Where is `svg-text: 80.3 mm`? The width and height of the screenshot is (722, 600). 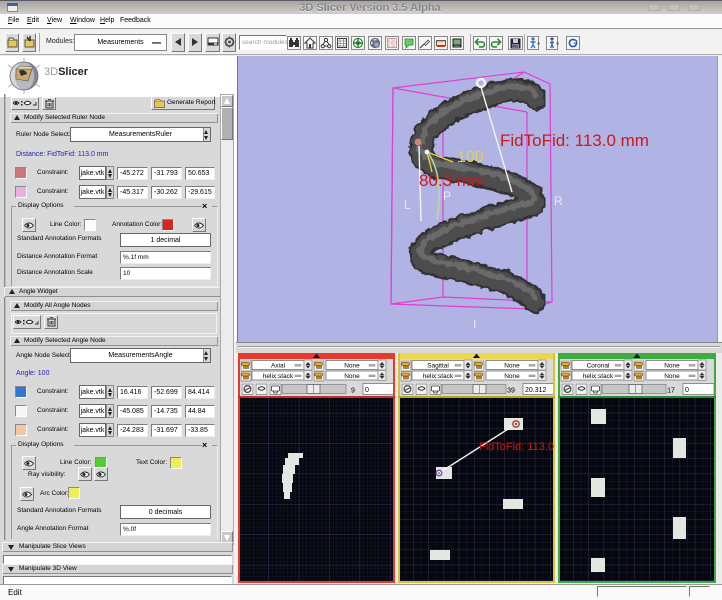
svg-text: 80.3 mm is located at coordinates (452, 180).